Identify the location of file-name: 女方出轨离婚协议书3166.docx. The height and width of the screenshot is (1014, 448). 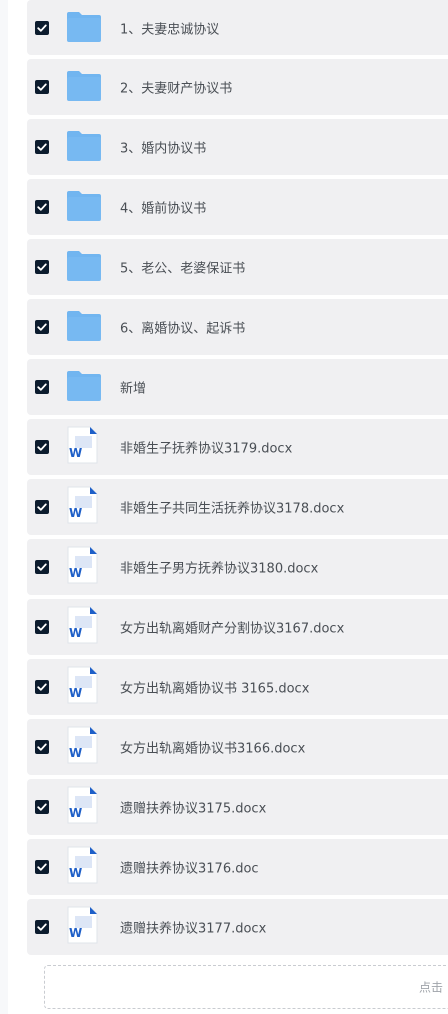
(213, 749).